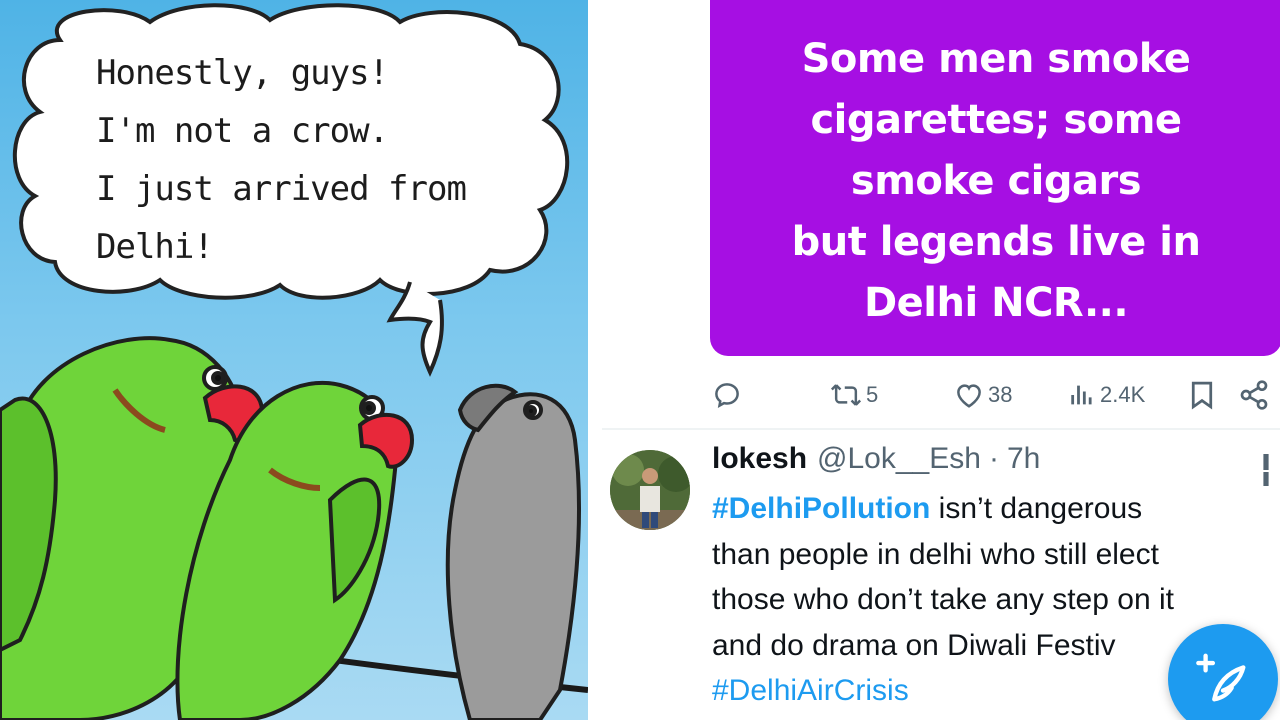 Image resolution: width=1280 pixels, height=720 pixels. I want to click on tweet-header: lokesh @Lok__Esh · 7h, so click(876, 464).